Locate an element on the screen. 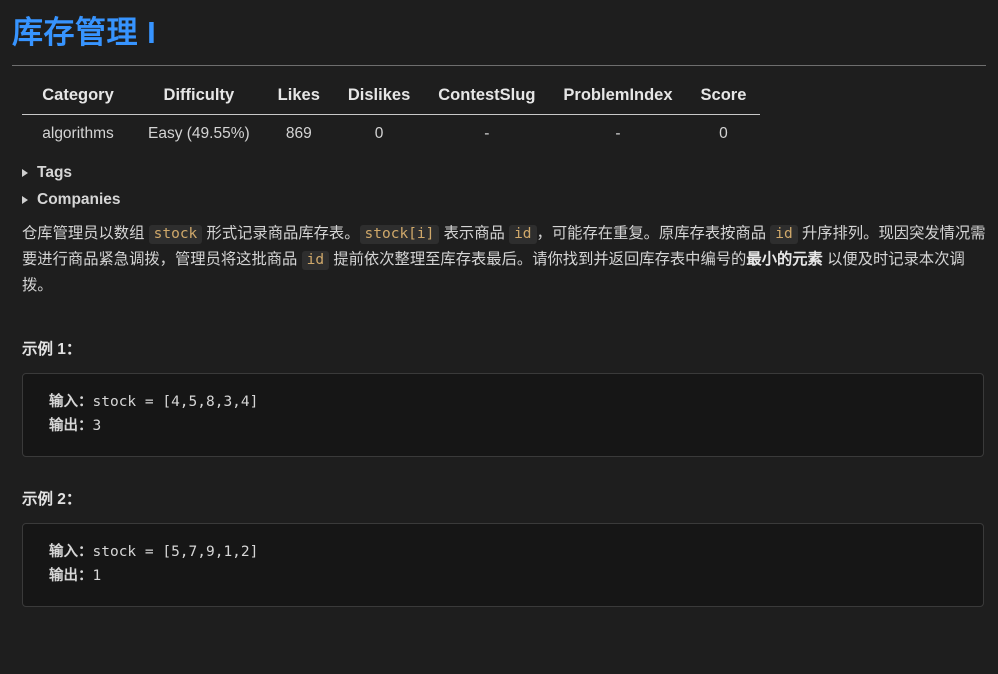 The image size is (998, 674). example-2-output-value: 1 is located at coordinates (97, 576).